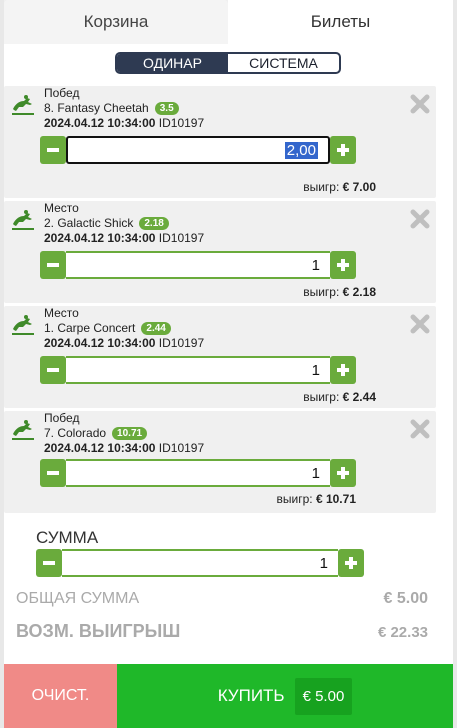 The width and height of the screenshot is (457, 728). I want to click on win-amount: выигр: € 10.71, so click(316, 499).